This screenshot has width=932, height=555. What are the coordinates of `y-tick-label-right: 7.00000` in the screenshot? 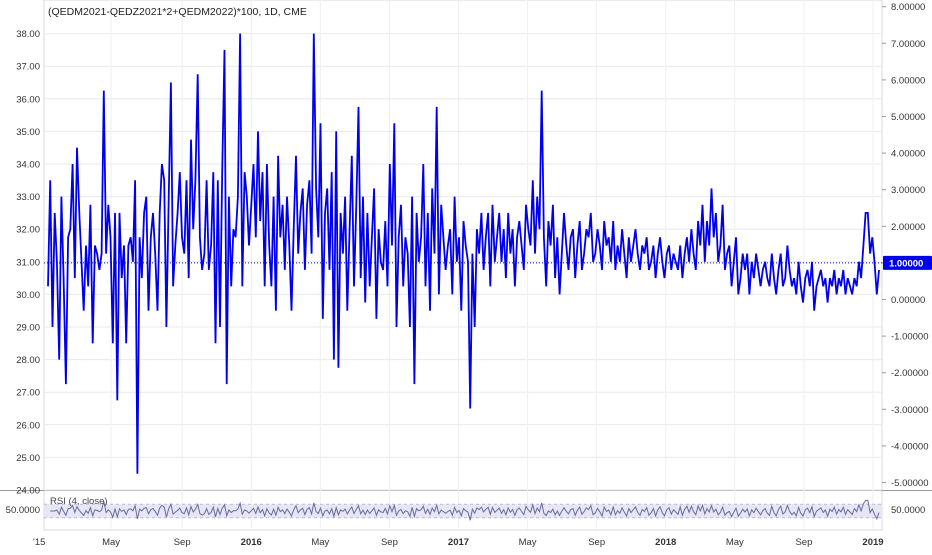 It's located at (908, 44).